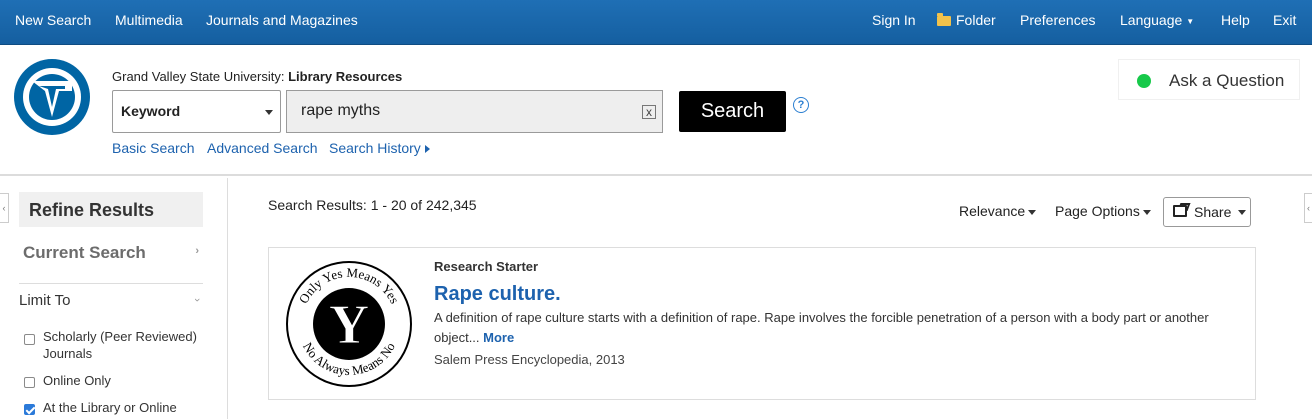  I want to click on search-field-value: Keyword, so click(151, 111).